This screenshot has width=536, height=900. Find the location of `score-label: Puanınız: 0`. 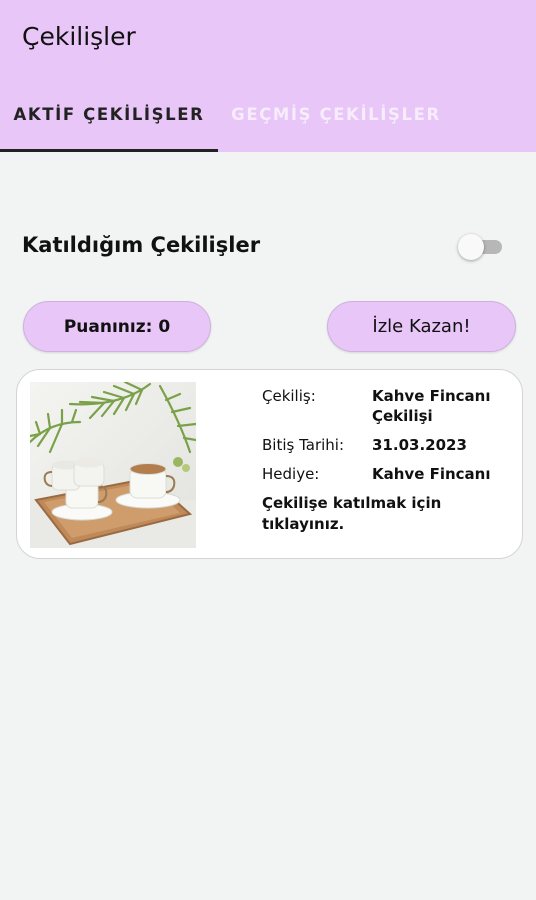

score-label: Puanınız: 0 is located at coordinates (117, 326).